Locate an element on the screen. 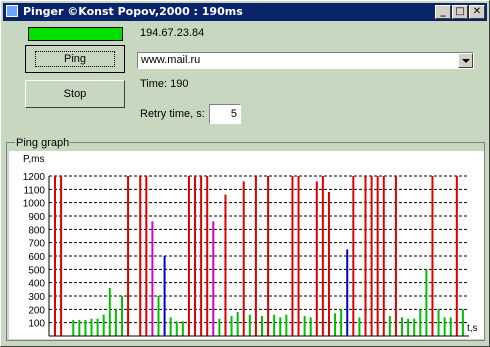 This screenshot has height=347, width=490. chevron-down-icon is located at coordinates (465, 60).